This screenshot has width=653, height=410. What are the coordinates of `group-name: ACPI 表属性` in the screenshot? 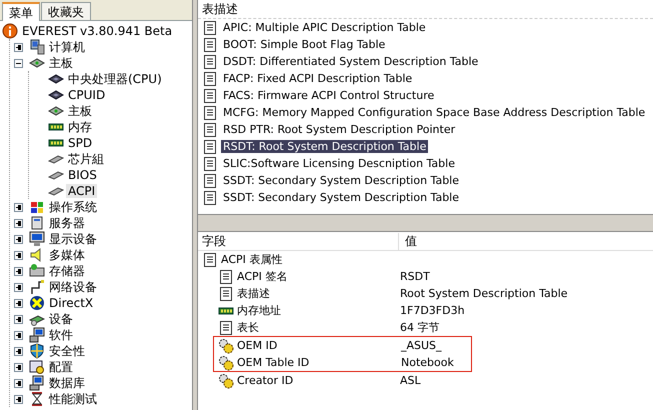 It's located at (251, 259).